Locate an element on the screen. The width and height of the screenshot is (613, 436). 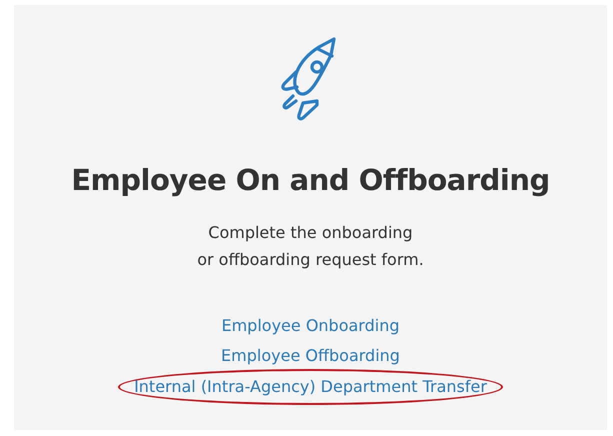
card-title: Employee On and Offboarding is located at coordinates (310, 180).